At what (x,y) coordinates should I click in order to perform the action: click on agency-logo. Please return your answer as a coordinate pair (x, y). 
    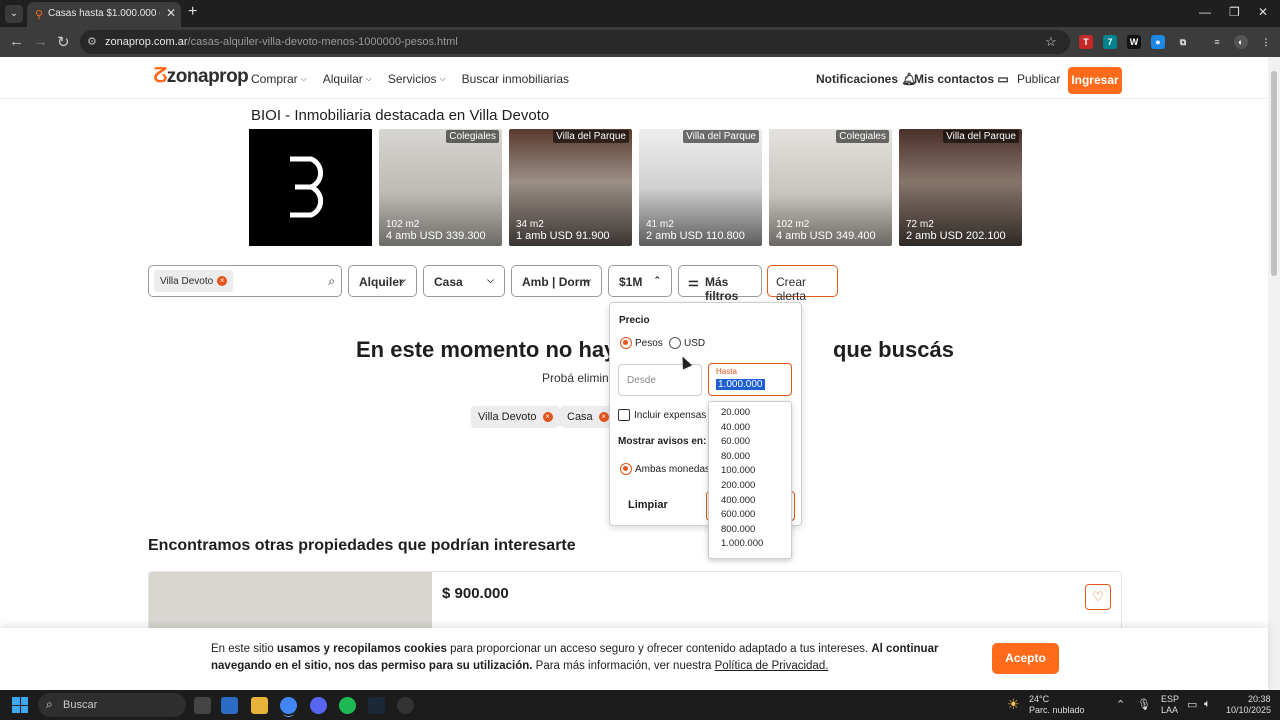
    Looking at the image, I should click on (310, 187).